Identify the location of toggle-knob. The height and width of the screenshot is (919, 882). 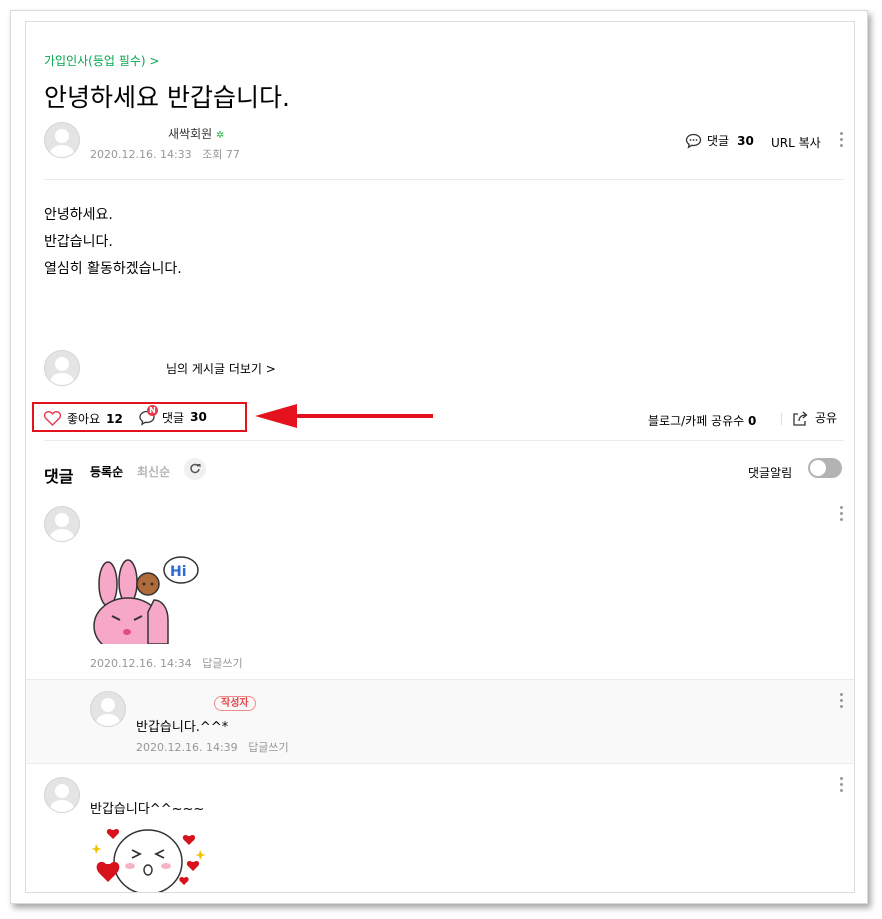
(818, 468).